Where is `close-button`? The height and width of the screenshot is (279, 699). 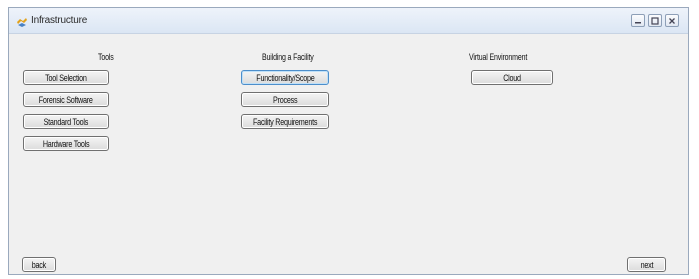
close-button is located at coordinates (672, 20).